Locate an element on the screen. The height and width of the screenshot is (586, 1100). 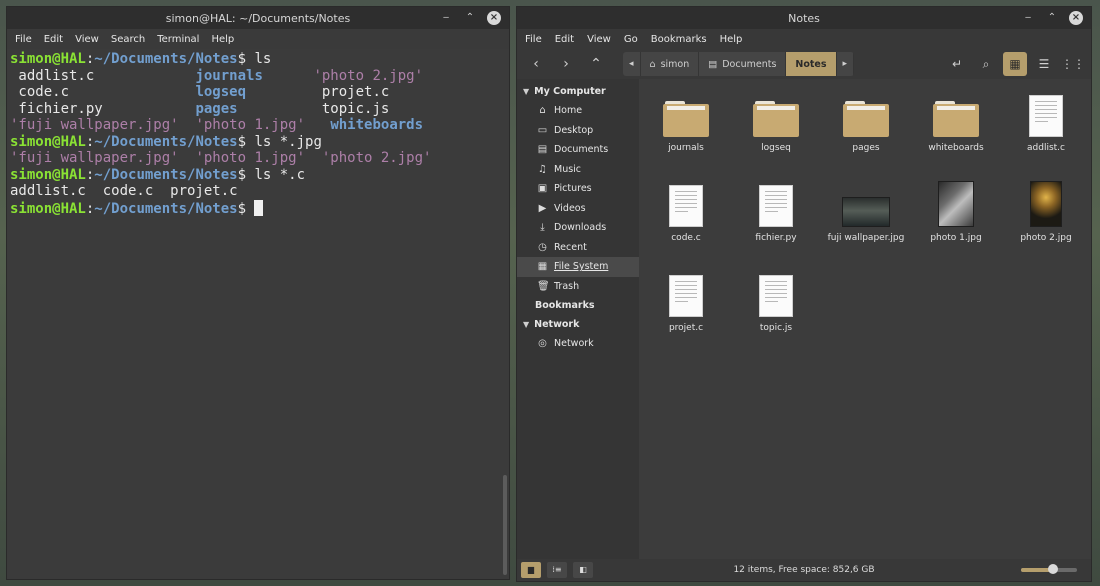
menu-search: Search is located at coordinates (128, 39).